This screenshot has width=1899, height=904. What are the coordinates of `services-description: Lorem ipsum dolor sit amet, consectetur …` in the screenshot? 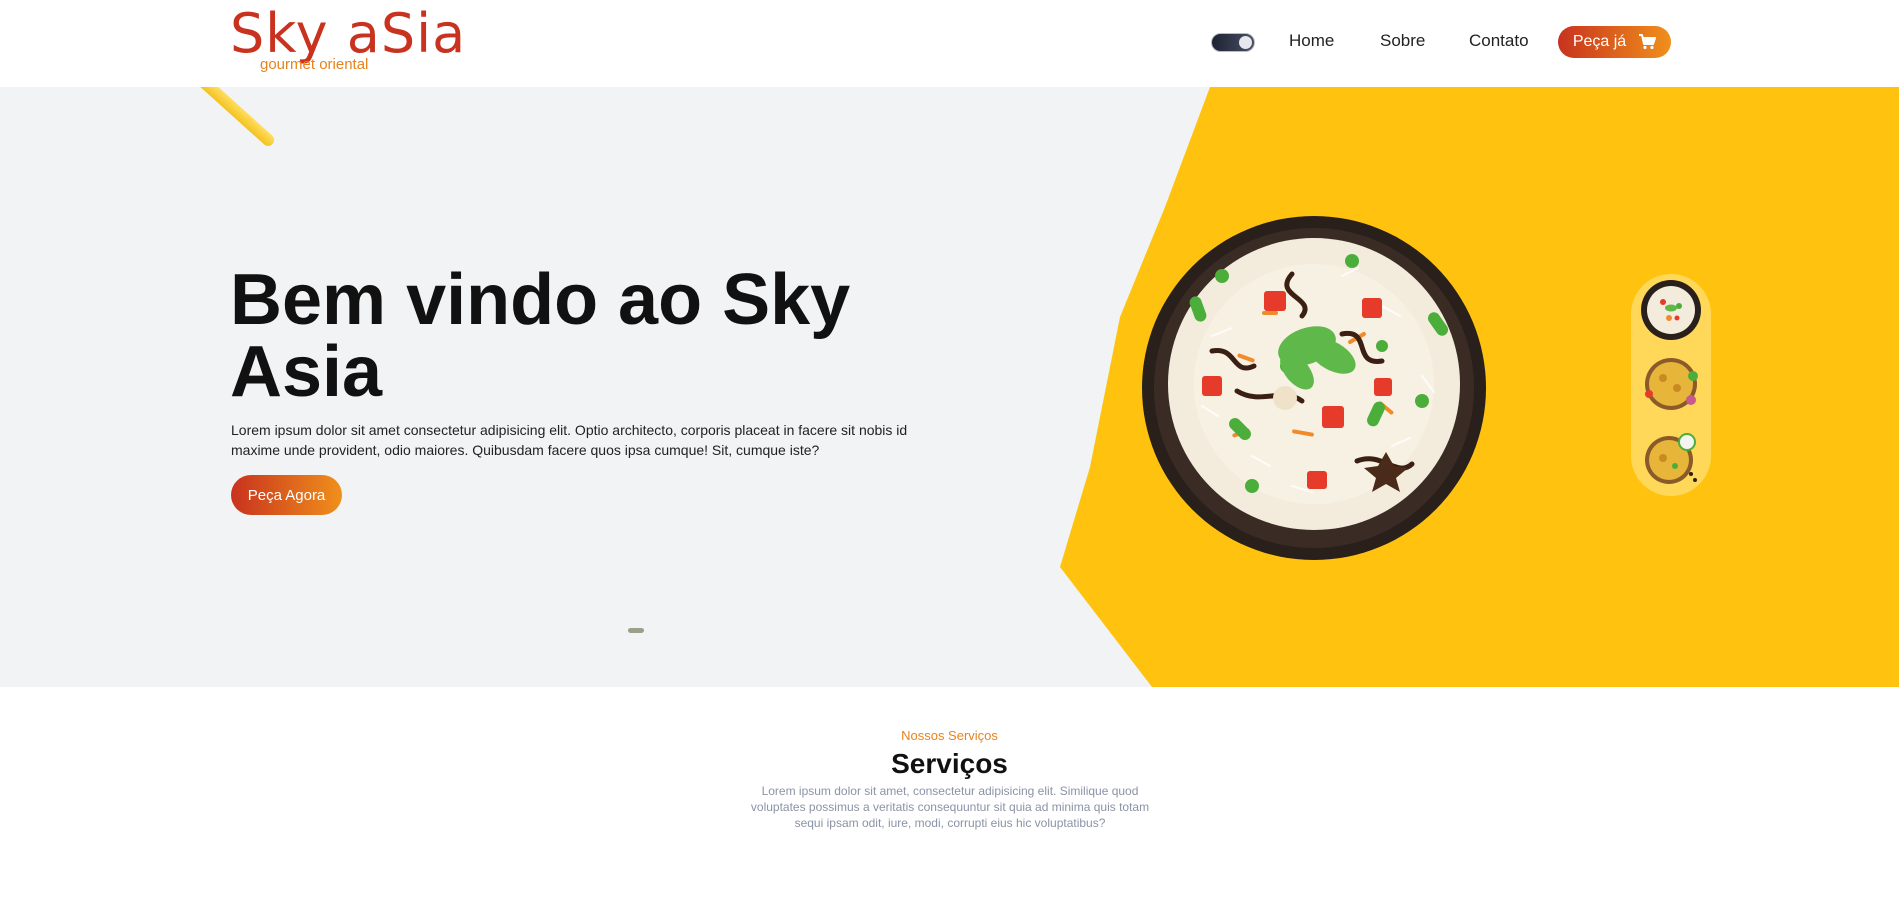 It's located at (950, 807).